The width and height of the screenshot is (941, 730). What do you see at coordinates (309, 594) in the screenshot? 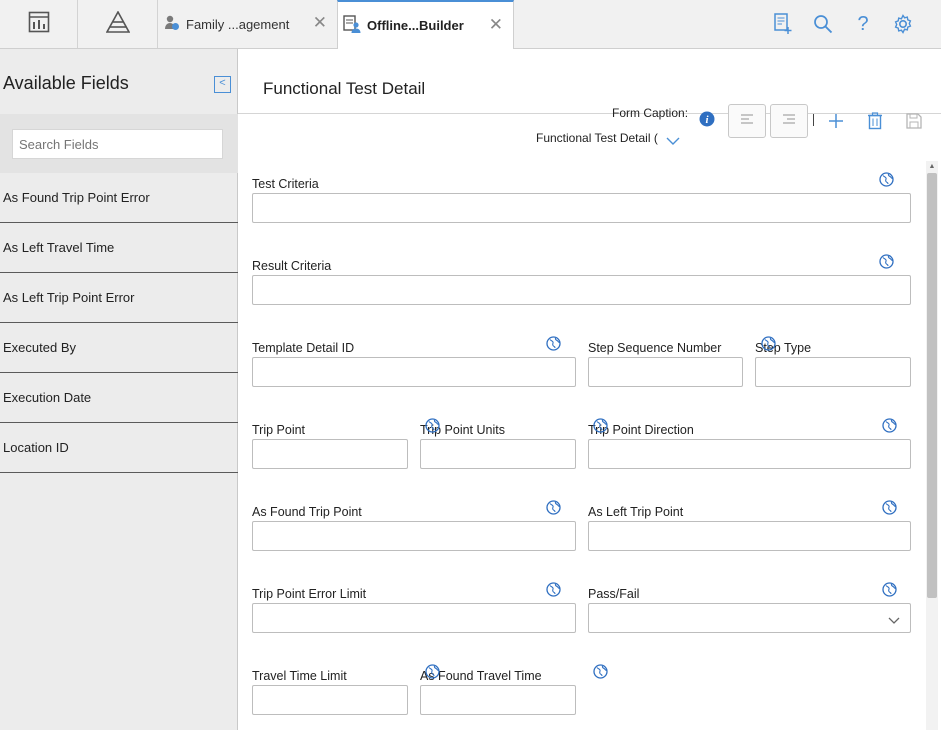
I see `field-label: Trip Point Error Limit` at bounding box center [309, 594].